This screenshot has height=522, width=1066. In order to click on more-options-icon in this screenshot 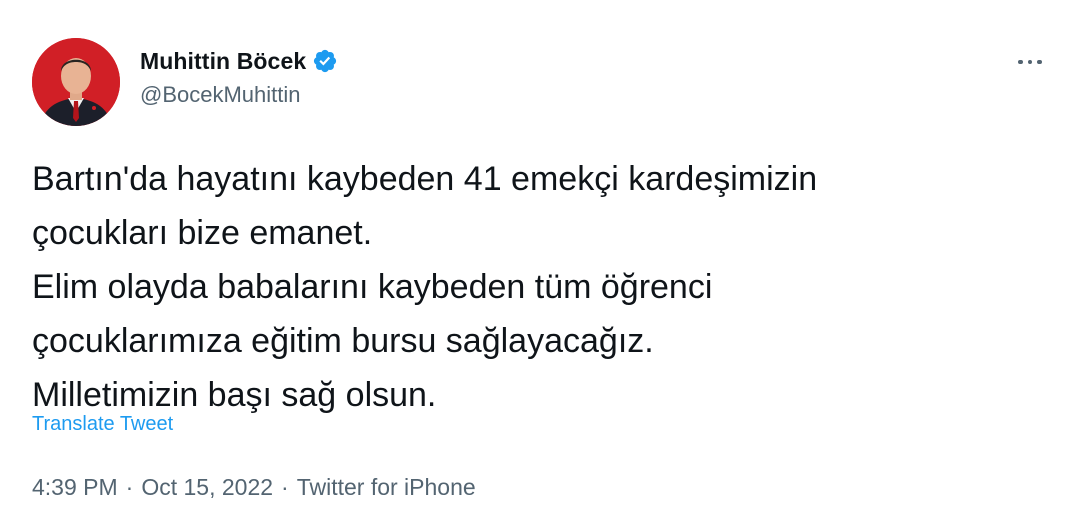, I will do `click(1030, 62)`.